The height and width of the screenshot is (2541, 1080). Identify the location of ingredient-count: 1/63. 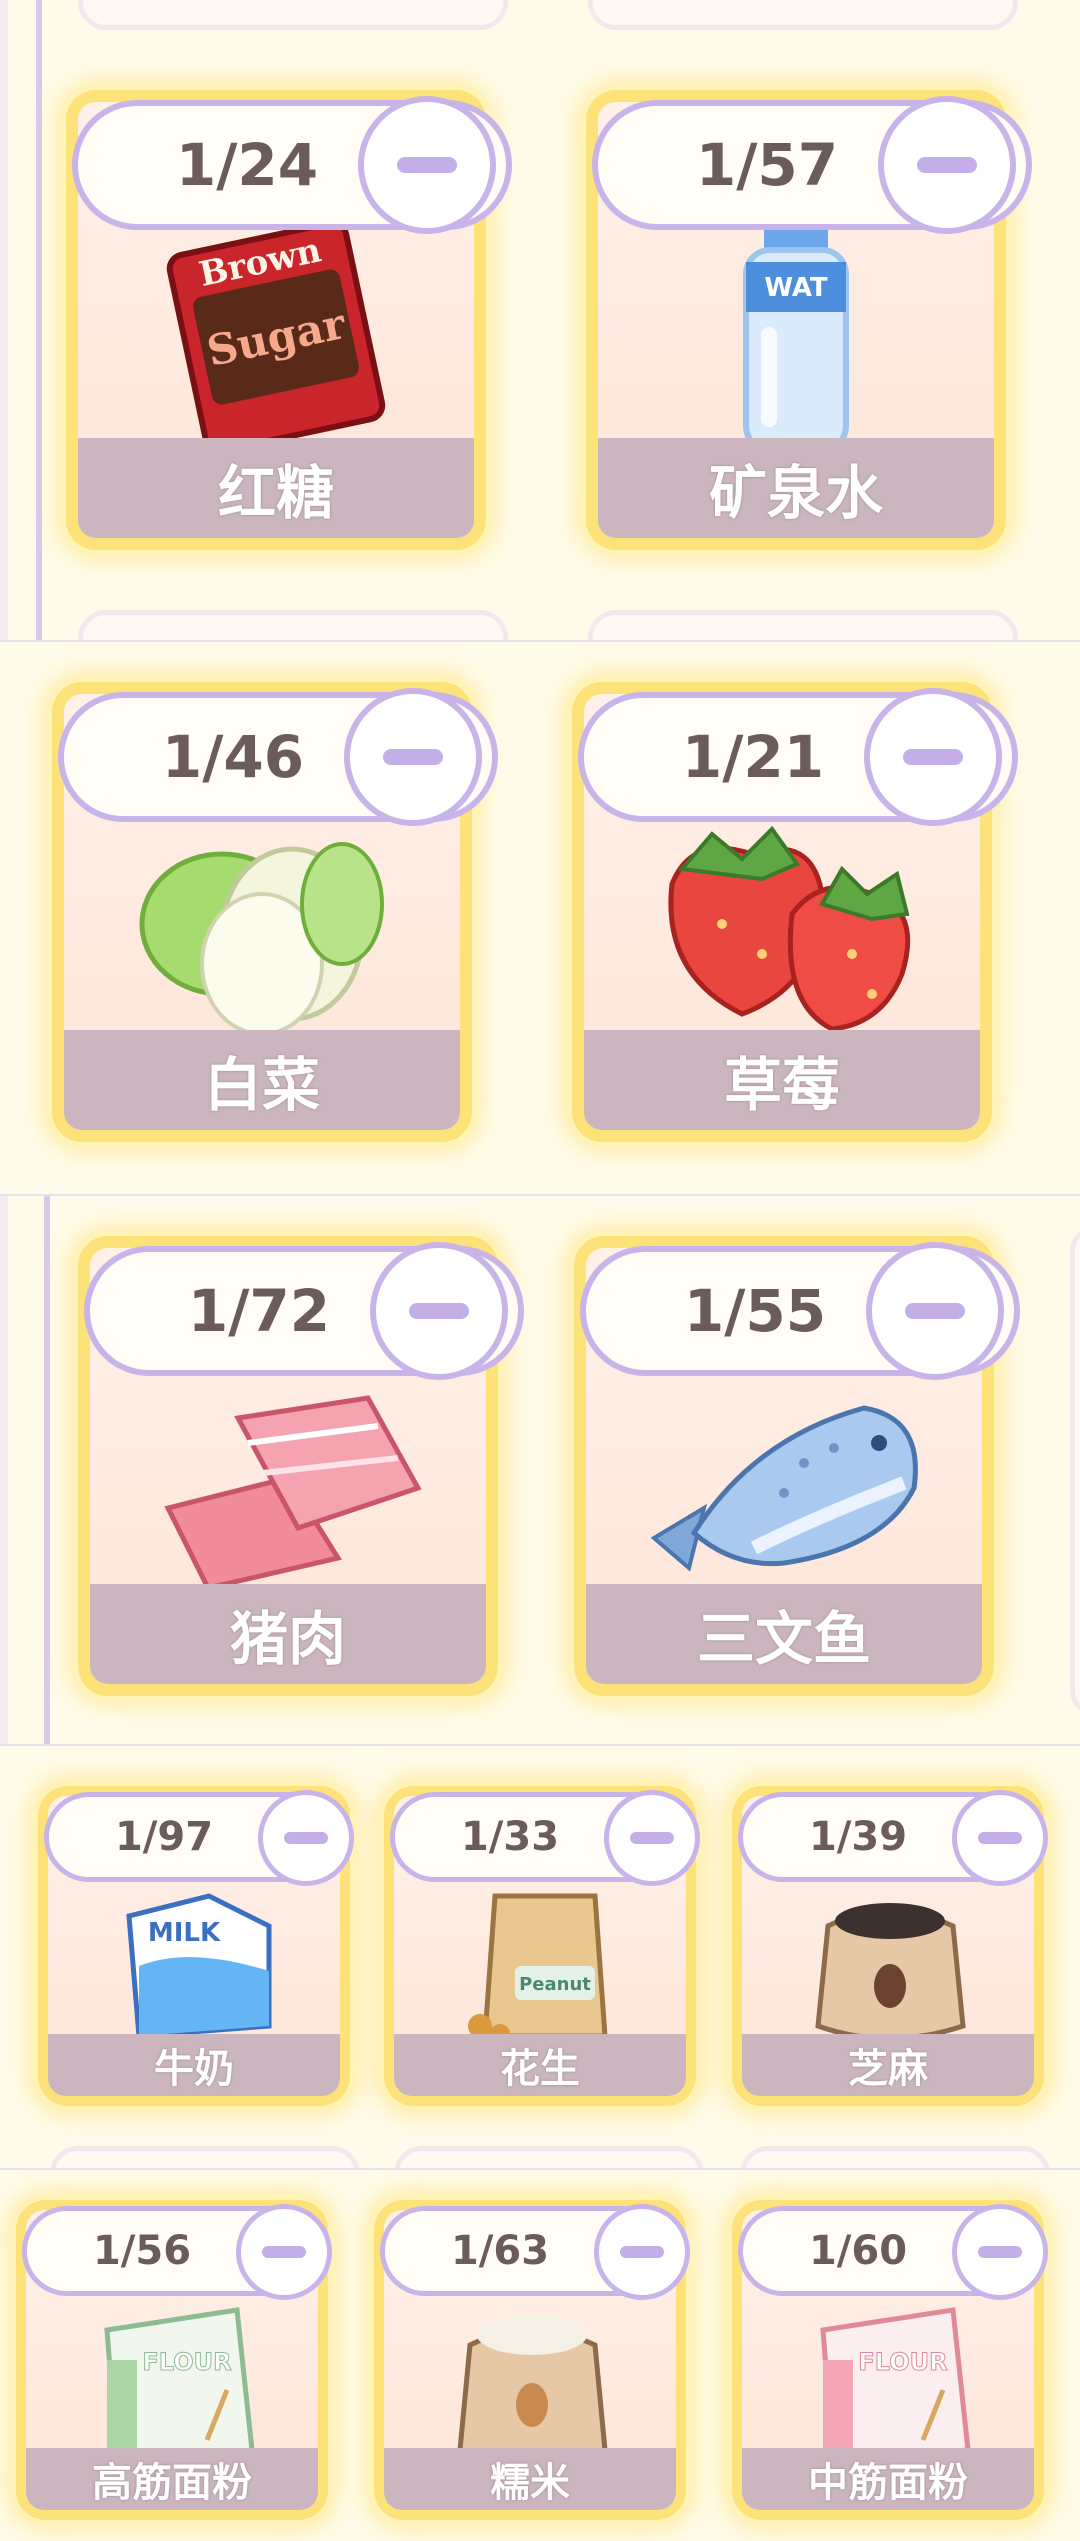
(500, 2251).